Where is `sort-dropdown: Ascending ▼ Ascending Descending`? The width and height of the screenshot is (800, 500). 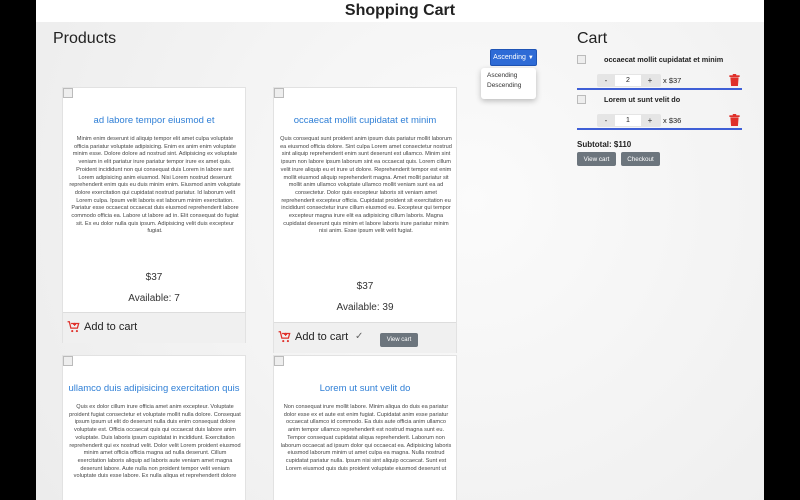 sort-dropdown: Ascending ▼ Ascending Descending is located at coordinates (509, 74).